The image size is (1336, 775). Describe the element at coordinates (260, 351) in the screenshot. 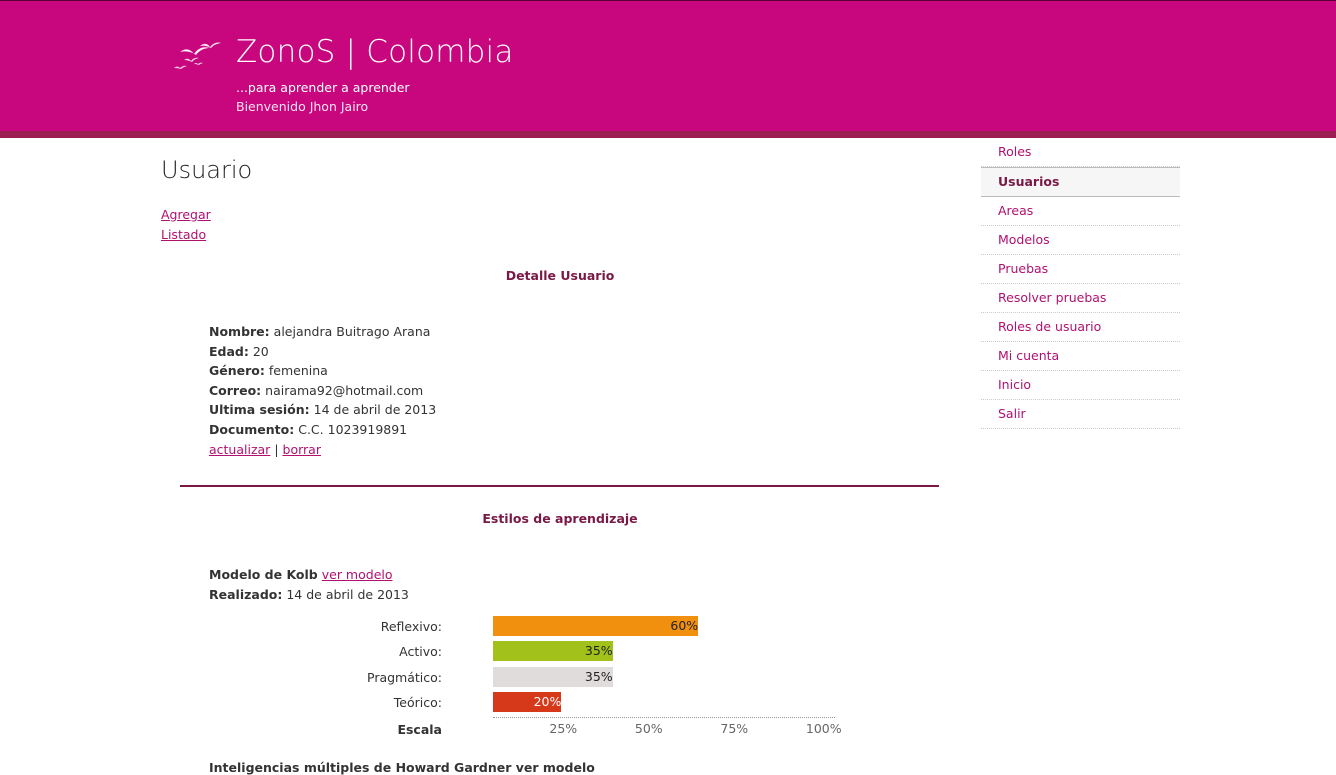

I see `edad-value: 20` at that location.